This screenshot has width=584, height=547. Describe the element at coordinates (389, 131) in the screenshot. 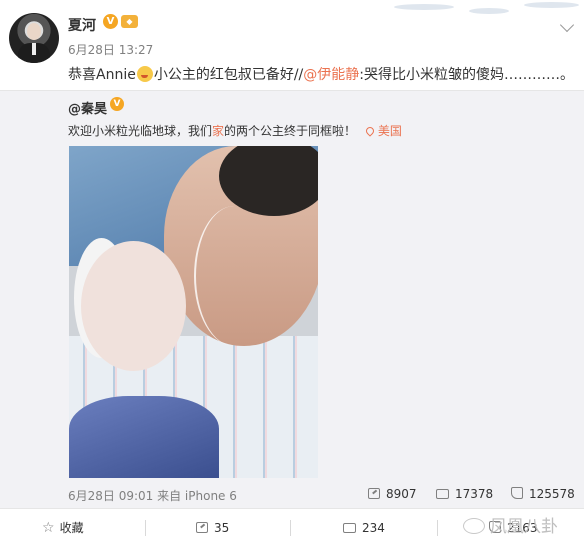

I see `location-label: 美国` at that location.